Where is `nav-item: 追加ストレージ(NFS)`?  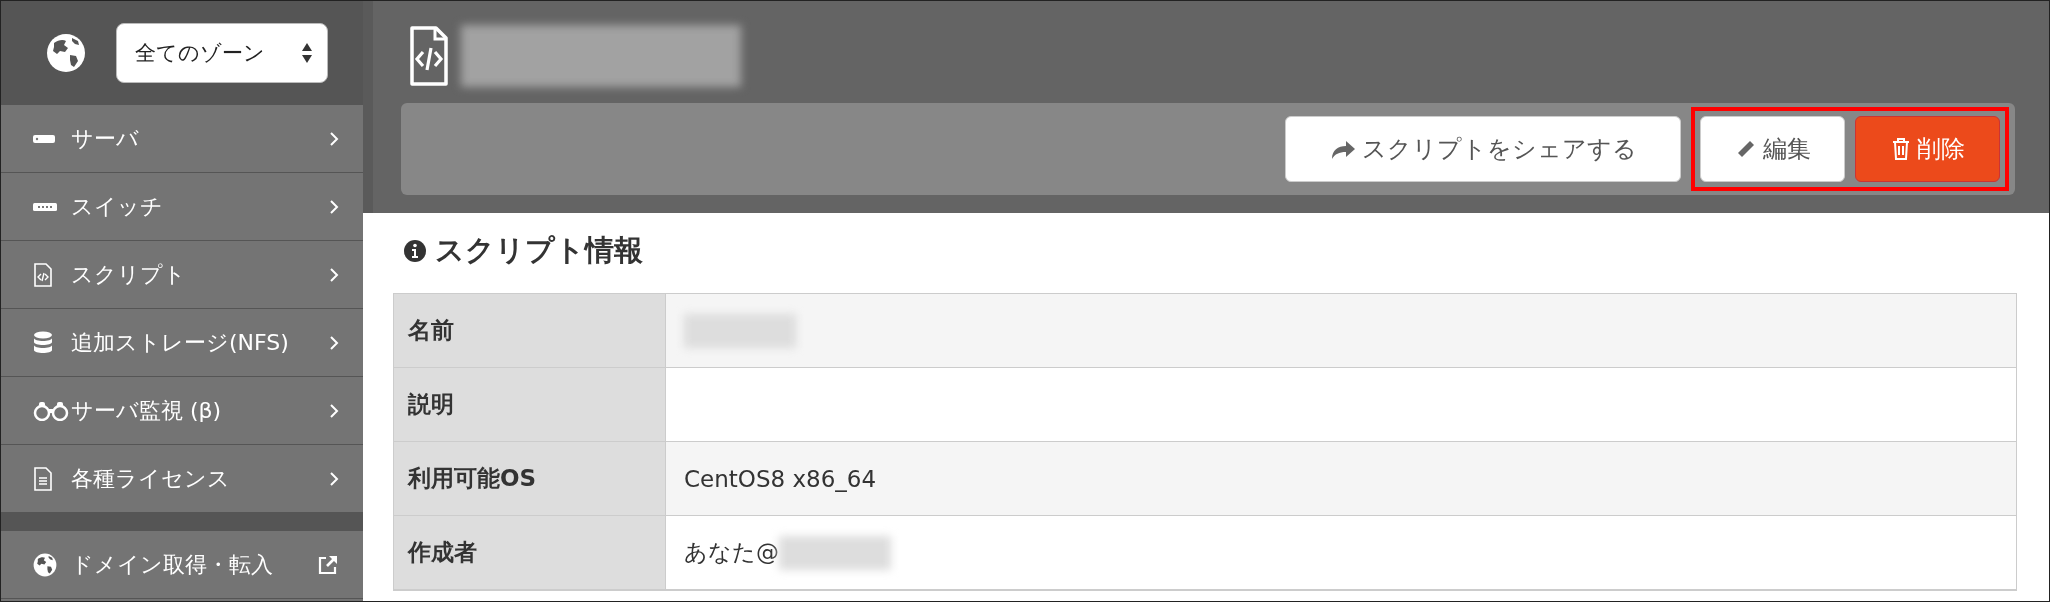
nav-item: 追加ストレージ(NFS) is located at coordinates (182, 343).